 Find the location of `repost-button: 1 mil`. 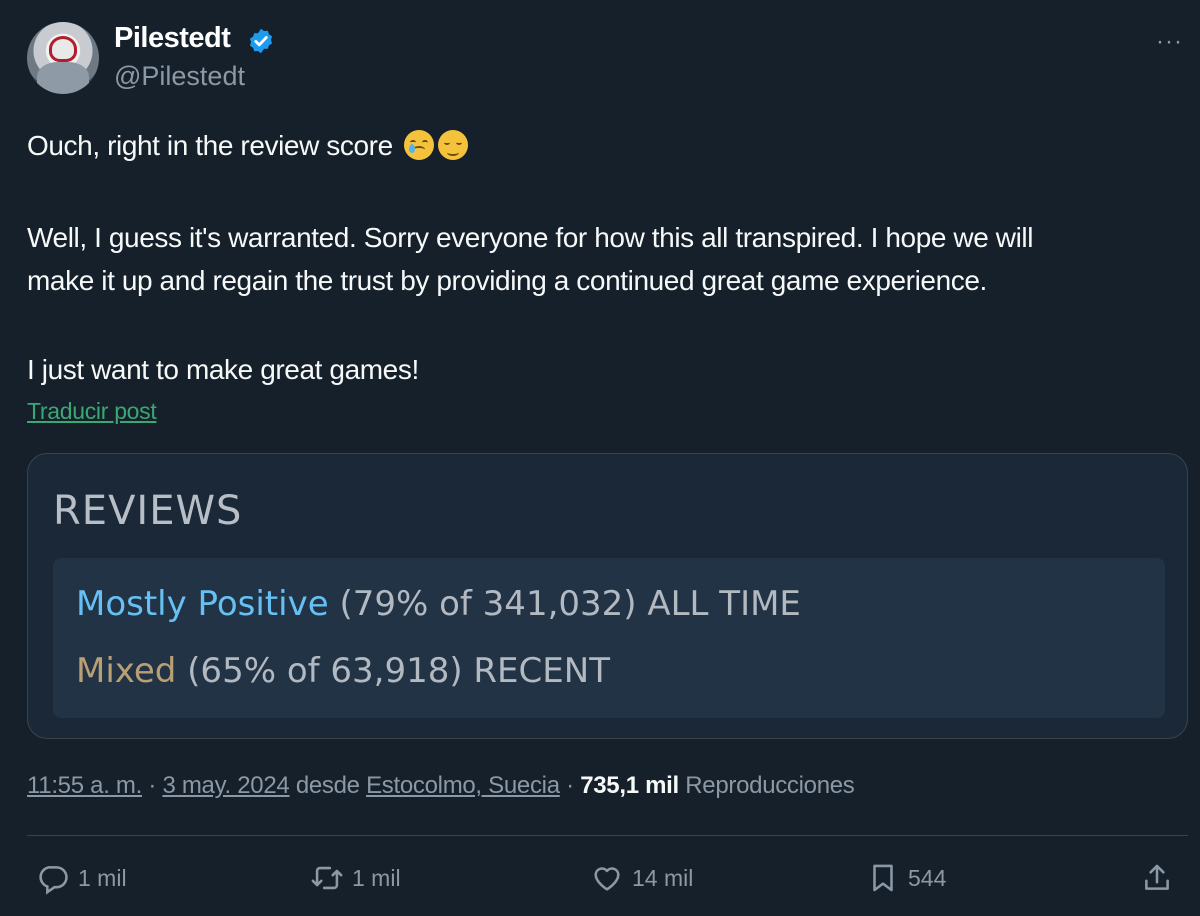

repost-button: 1 mil is located at coordinates (355, 878).